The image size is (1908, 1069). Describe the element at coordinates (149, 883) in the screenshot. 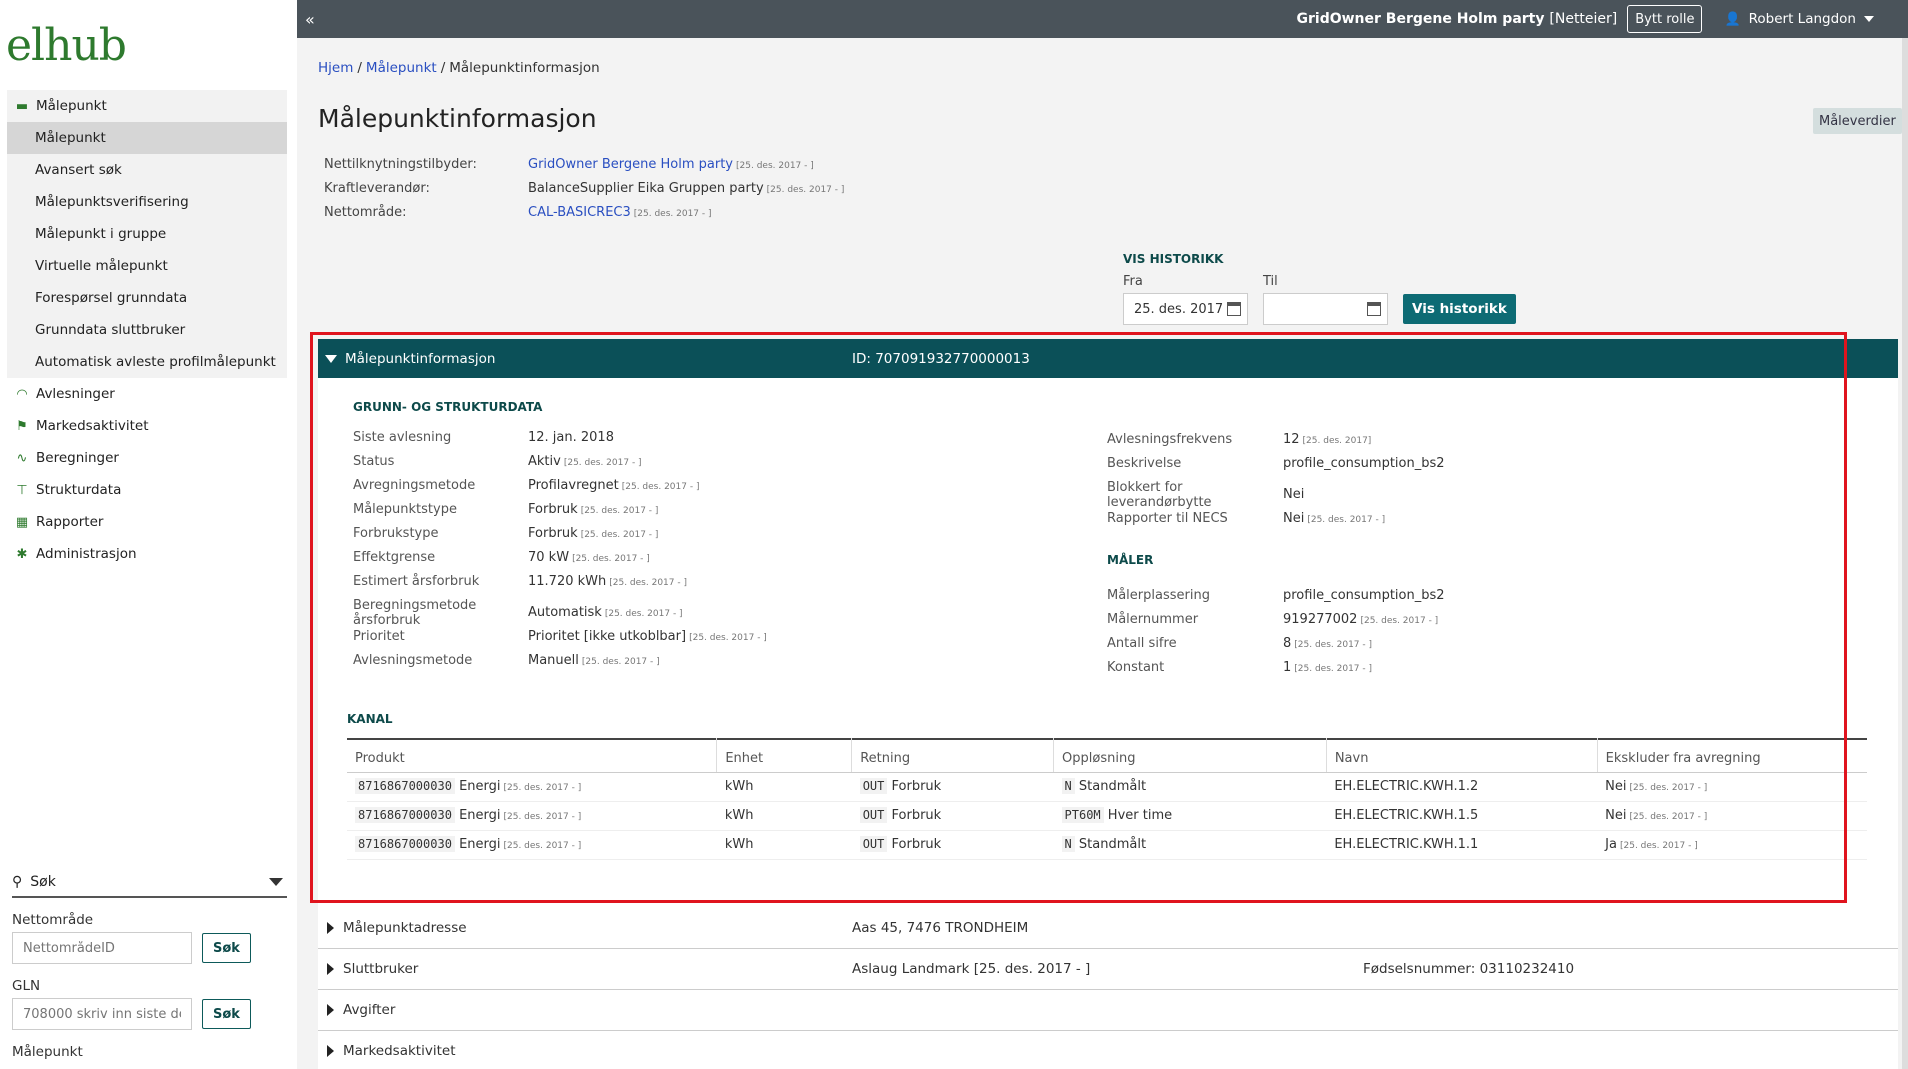

I see `search-toggle: ⚲ Søk` at that location.